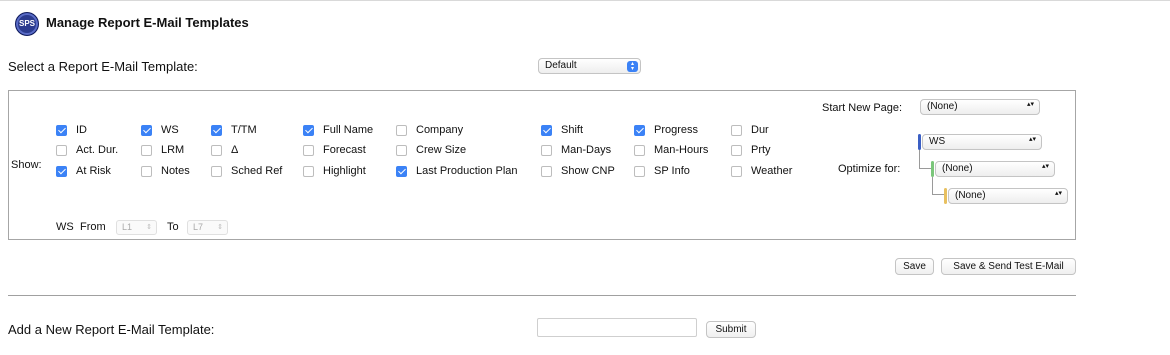  What do you see at coordinates (61, 150) in the screenshot?
I see `checkbox-act-dur` at bounding box center [61, 150].